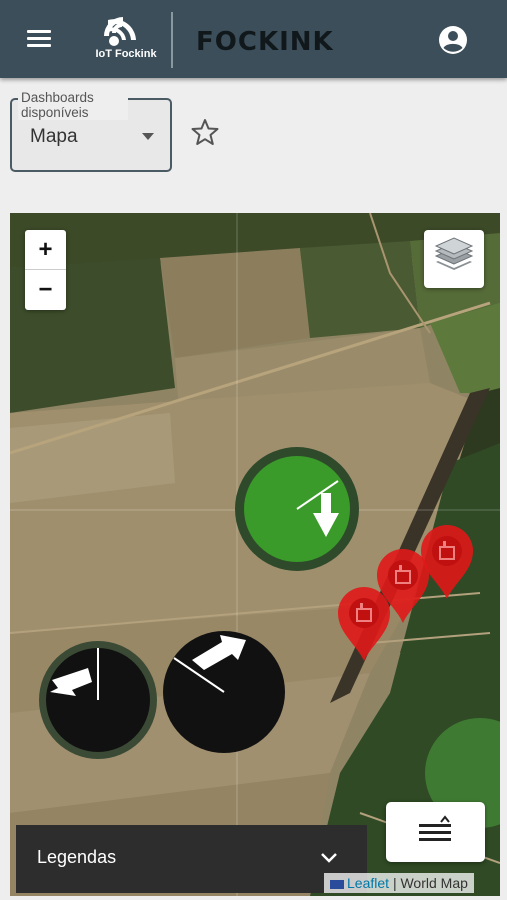  I want to click on zoom-in-button: +, so click(45, 250).